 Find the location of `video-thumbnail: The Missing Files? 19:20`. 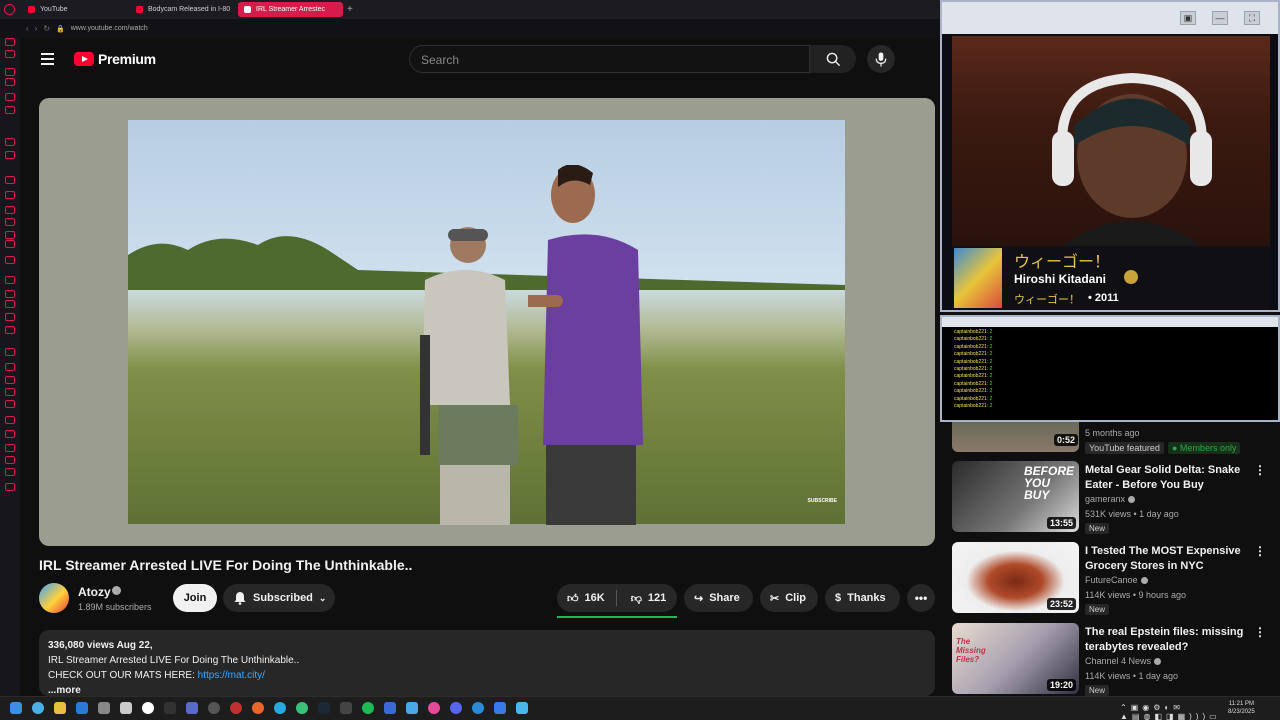

video-thumbnail: The Missing Files? 19:20 is located at coordinates (1015, 658).